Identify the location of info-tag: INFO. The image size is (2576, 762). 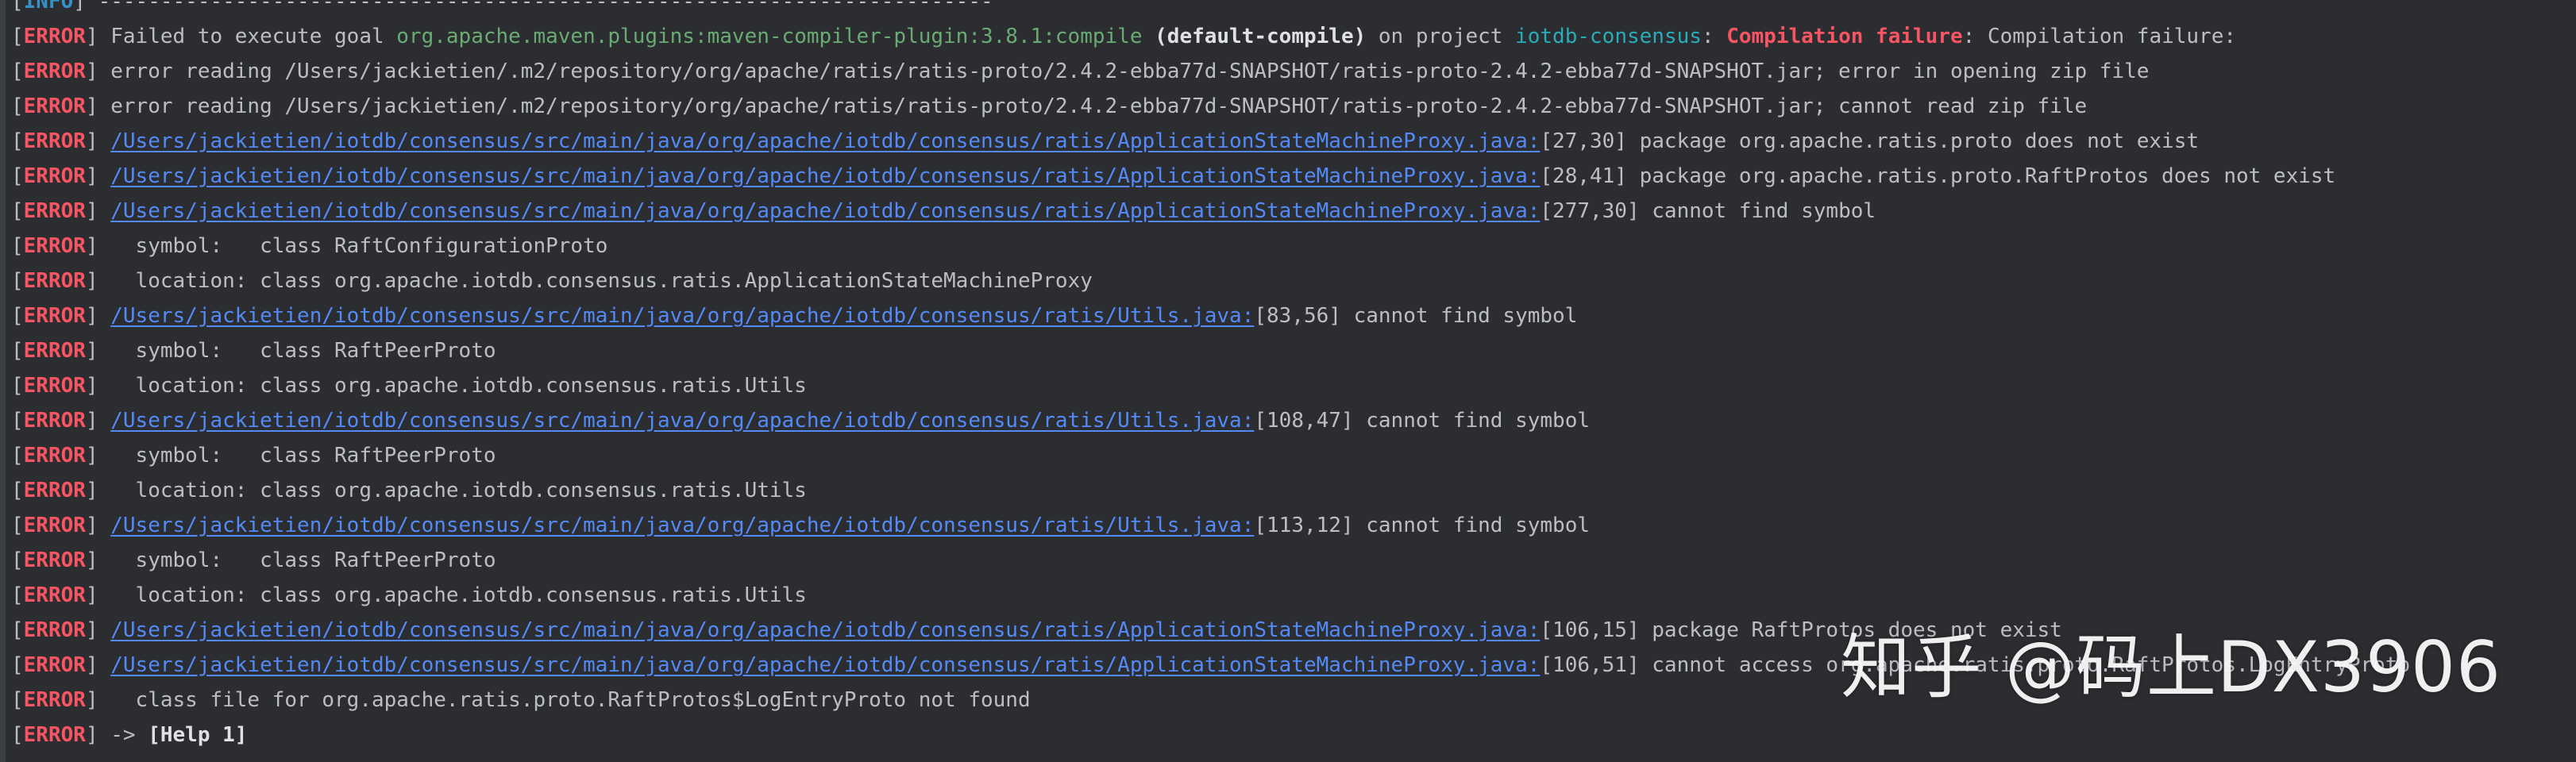
(48, 6).